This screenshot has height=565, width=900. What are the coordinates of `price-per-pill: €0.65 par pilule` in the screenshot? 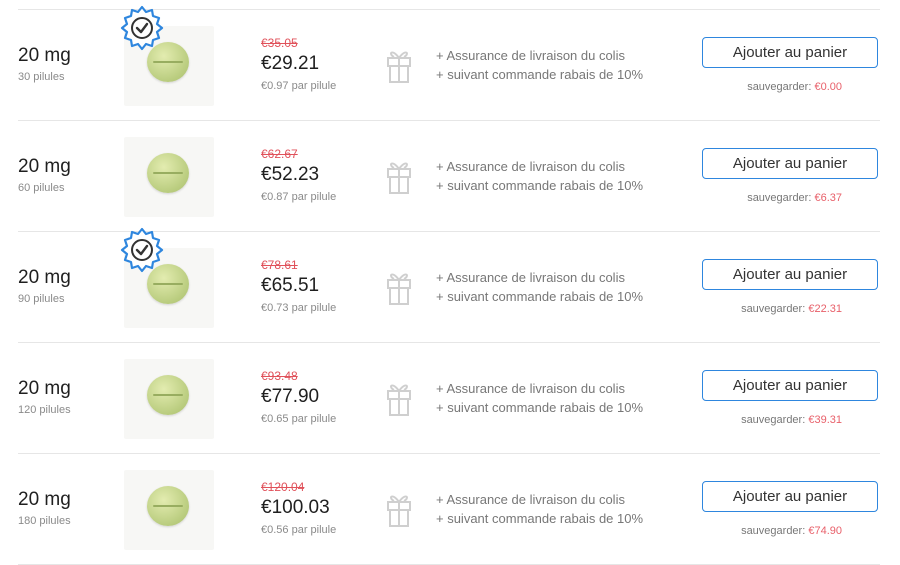 It's located at (299, 419).